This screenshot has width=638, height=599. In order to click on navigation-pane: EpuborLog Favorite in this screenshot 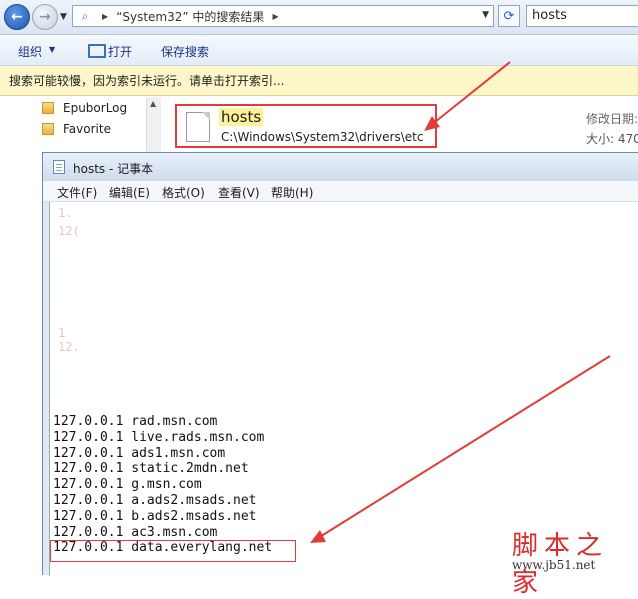, I will do `click(80, 127)`.